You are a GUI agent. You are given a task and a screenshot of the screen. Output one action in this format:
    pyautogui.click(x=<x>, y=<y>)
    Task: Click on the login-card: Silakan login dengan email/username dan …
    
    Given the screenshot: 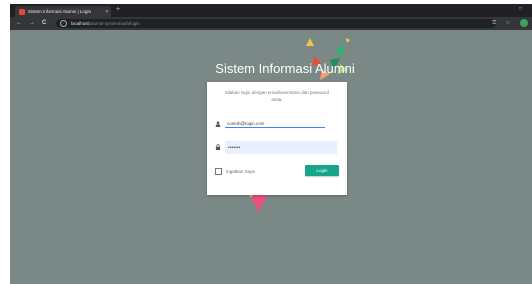 What is the action you would take?
    pyautogui.click(x=277, y=138)
    